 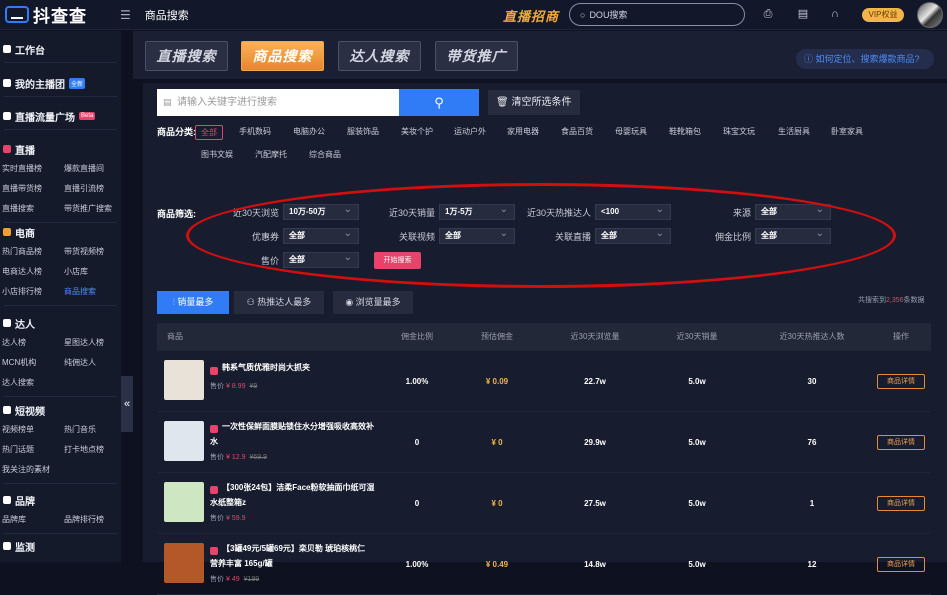 I want to click on avatar, so click(x=930, y=15).